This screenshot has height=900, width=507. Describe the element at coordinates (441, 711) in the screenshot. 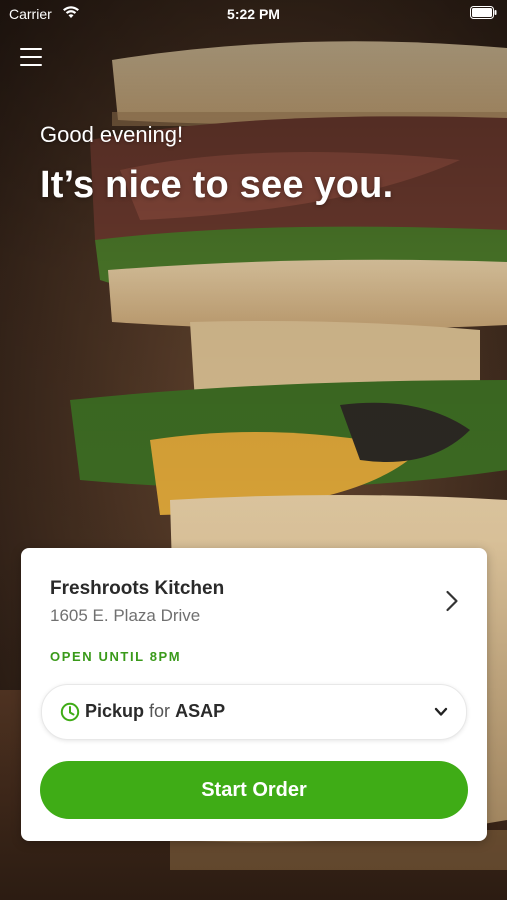

I see `chevron-down-icon` at that location.